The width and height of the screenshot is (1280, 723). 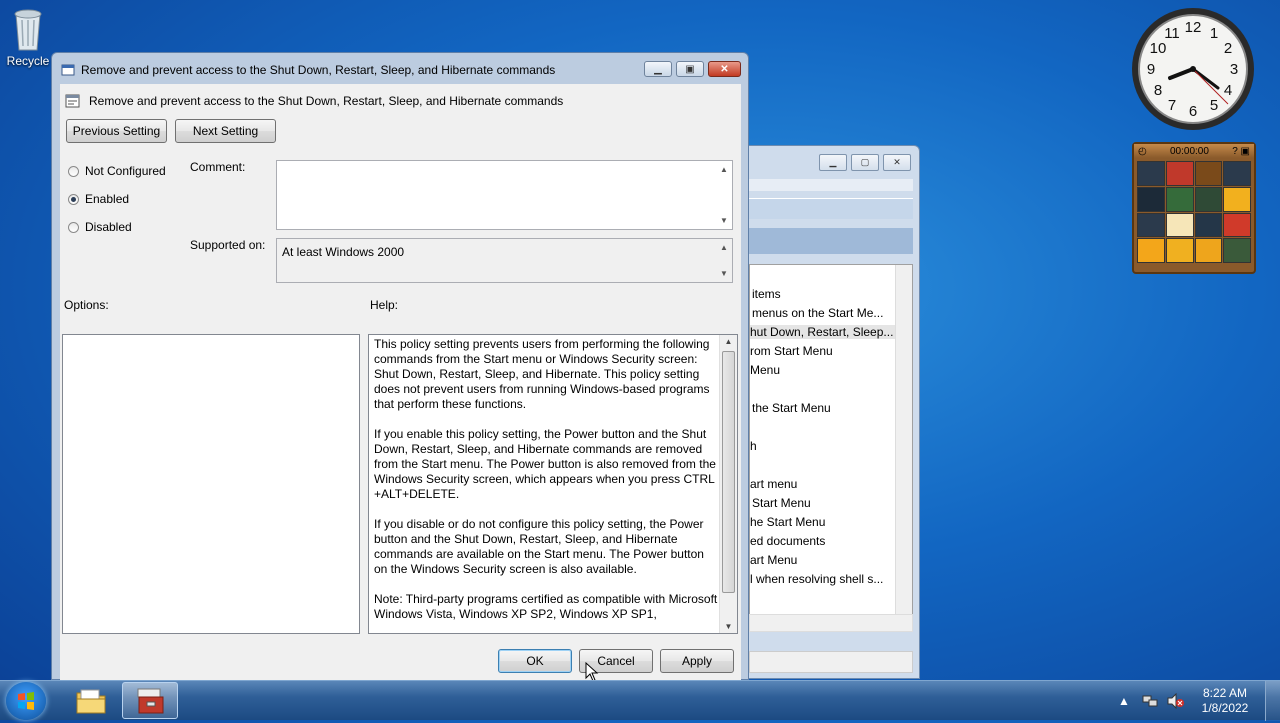 I want to click on analog-clock-face: 12 12 345 678 91011, so click(x=1193, y=69).